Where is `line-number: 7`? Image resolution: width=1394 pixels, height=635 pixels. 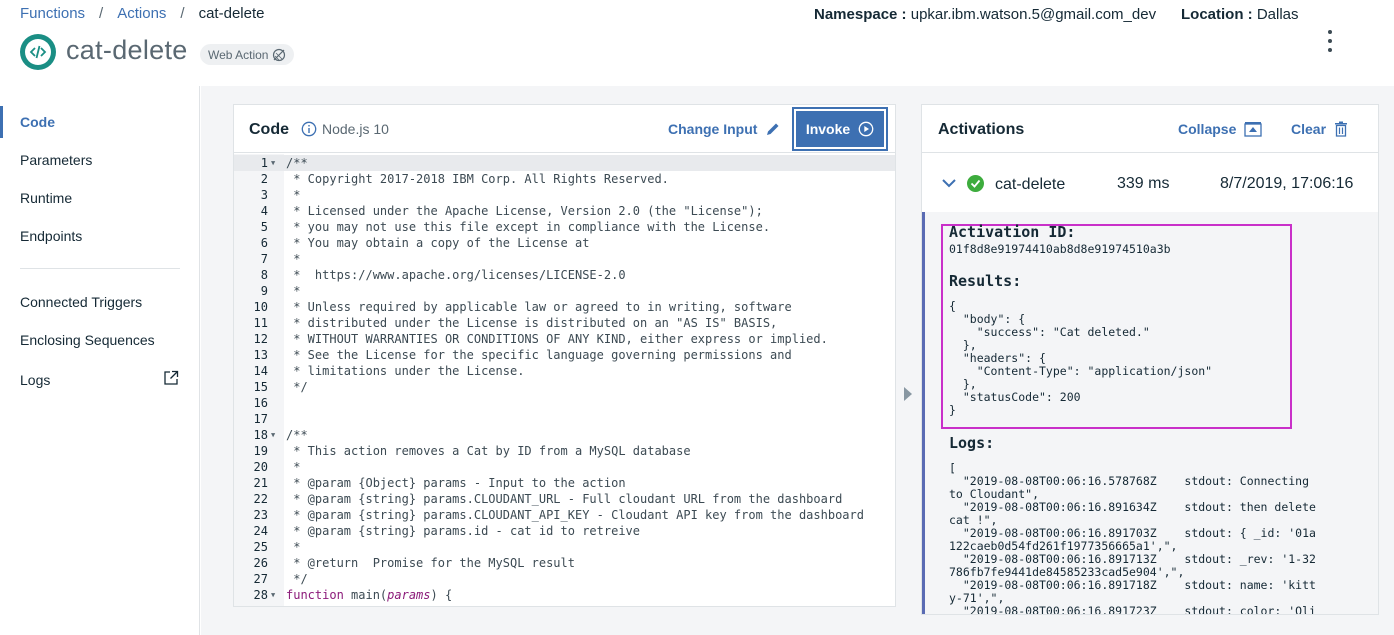 line-number: 7 is located at coordinates (264, 259).